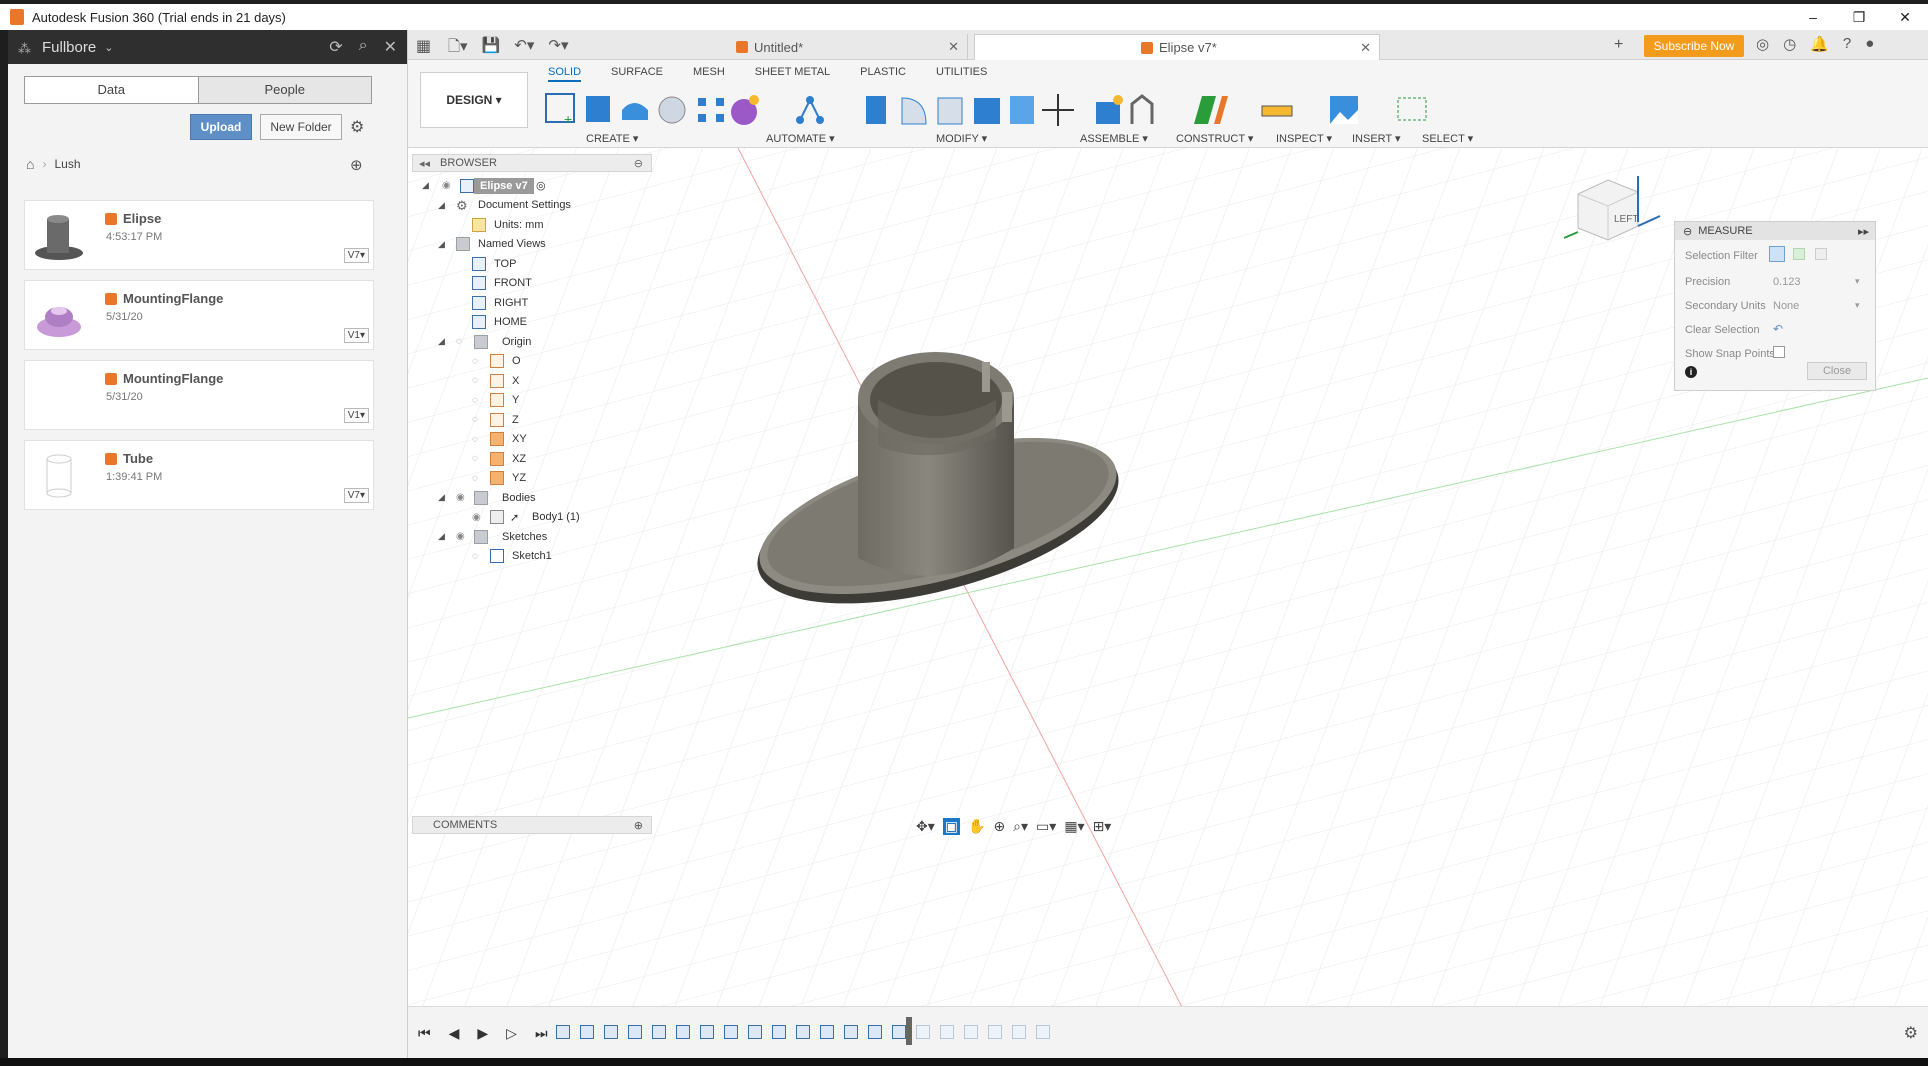 The image size is (1928, 1066). Describe the element at coordinates (1775, 231) in the screenshot. I see `measure-dialog-header: ⊖ MEASURE ▸▸` at that location.